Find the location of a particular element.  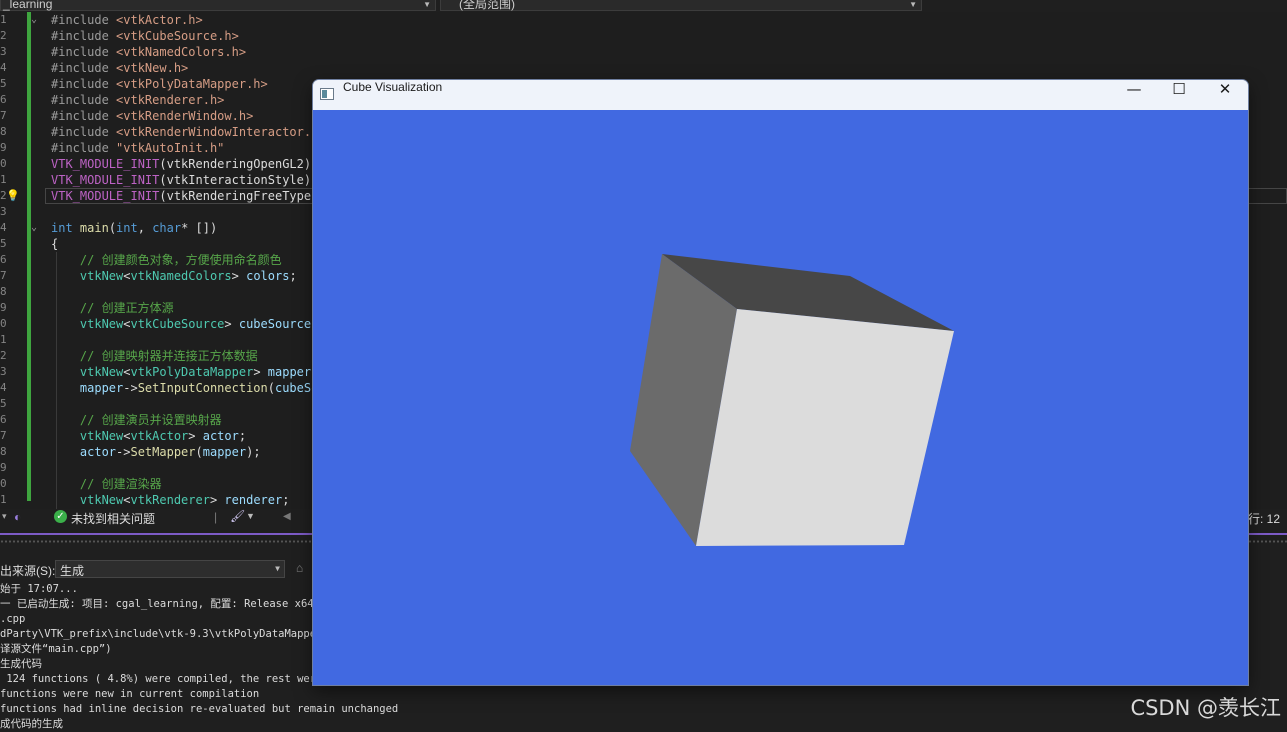

scope-dropdown: (全局范围) ▼ is located at coordinates (681, 5).